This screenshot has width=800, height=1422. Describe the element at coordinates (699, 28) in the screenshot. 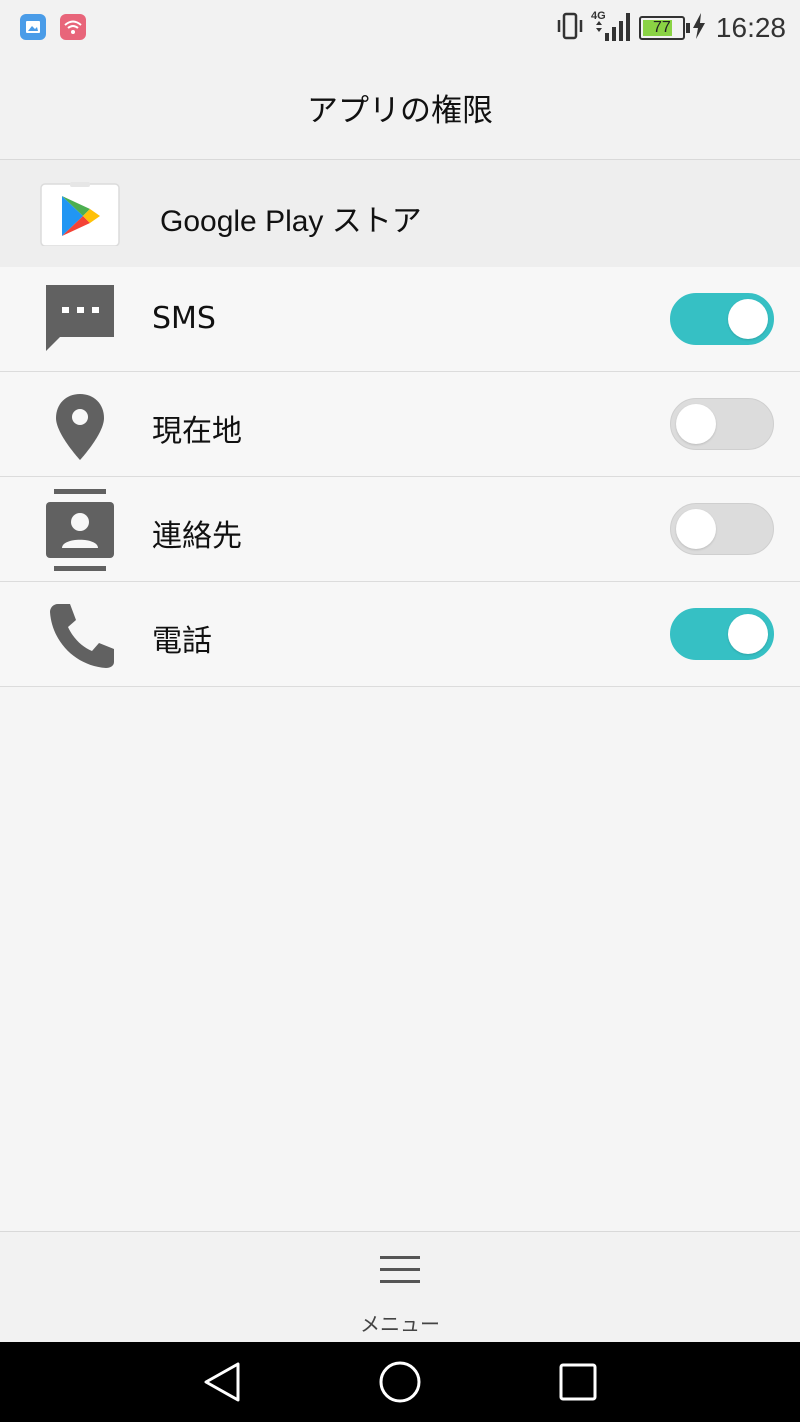

I see `charging-icon` at that location.